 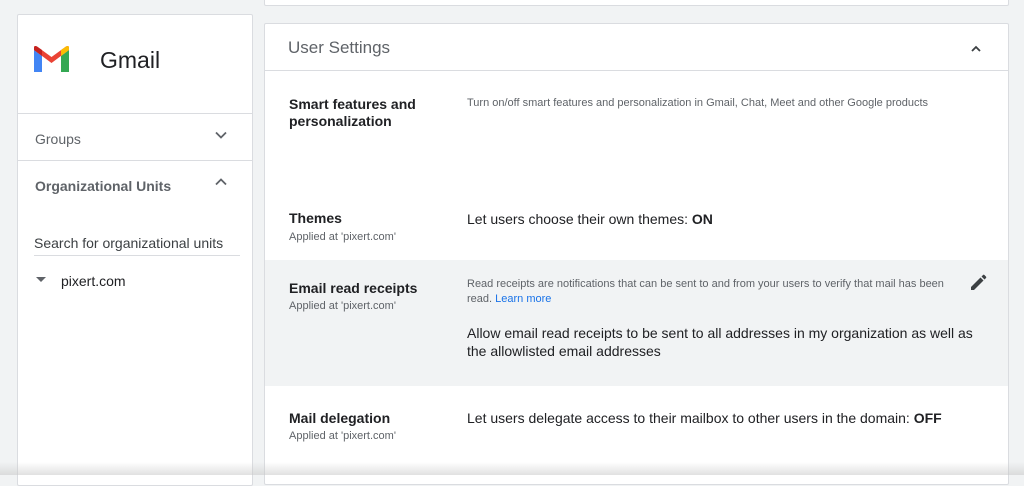 I want to click on nav-groups-label: Groups, so click(x=58, y=139).